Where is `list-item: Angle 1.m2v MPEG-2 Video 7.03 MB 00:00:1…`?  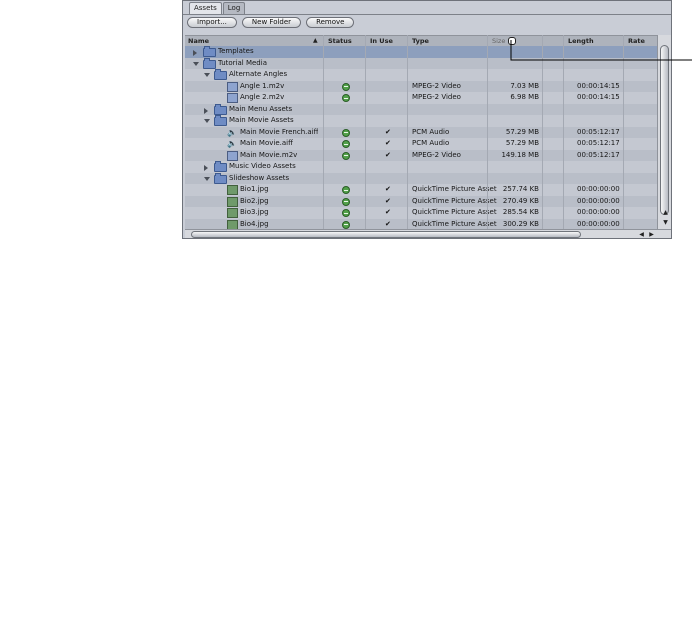
list-item: Angle 1.m2v MPEG-2 Video 7.03 MB 00:00:1… is located at coordinates (421, 86).